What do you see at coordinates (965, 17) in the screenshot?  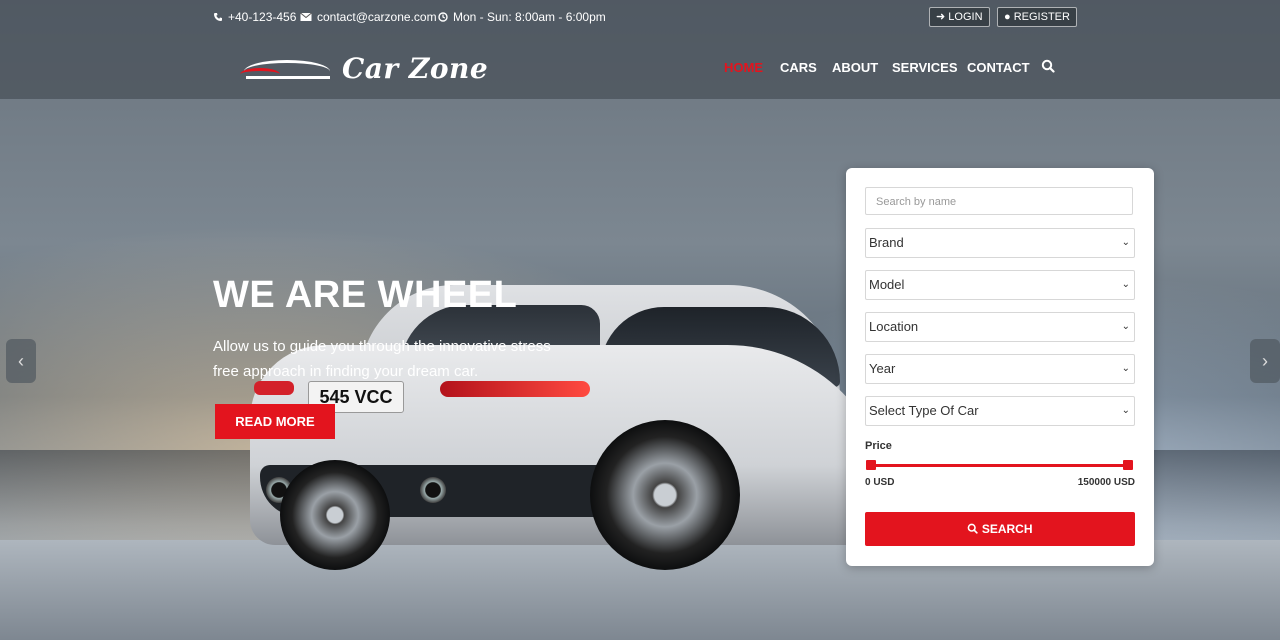 I see `login-label: LOGIN` at bounding box center [965, 17].